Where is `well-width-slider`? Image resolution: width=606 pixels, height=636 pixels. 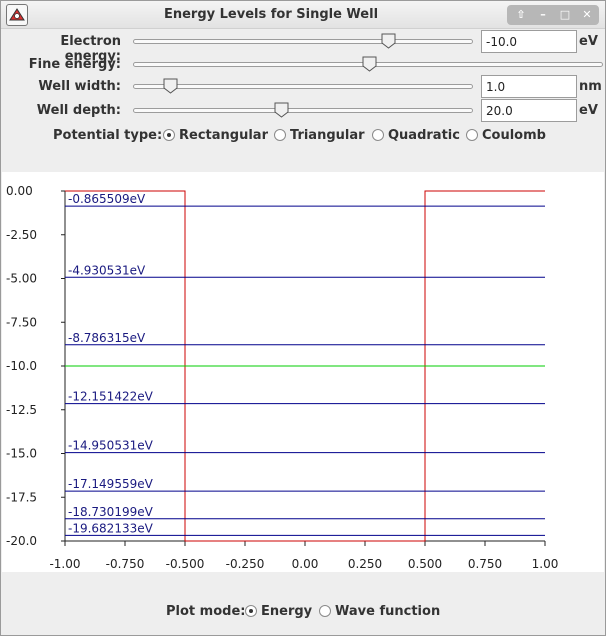 well-width-slider is located at coordinates (303, 86).